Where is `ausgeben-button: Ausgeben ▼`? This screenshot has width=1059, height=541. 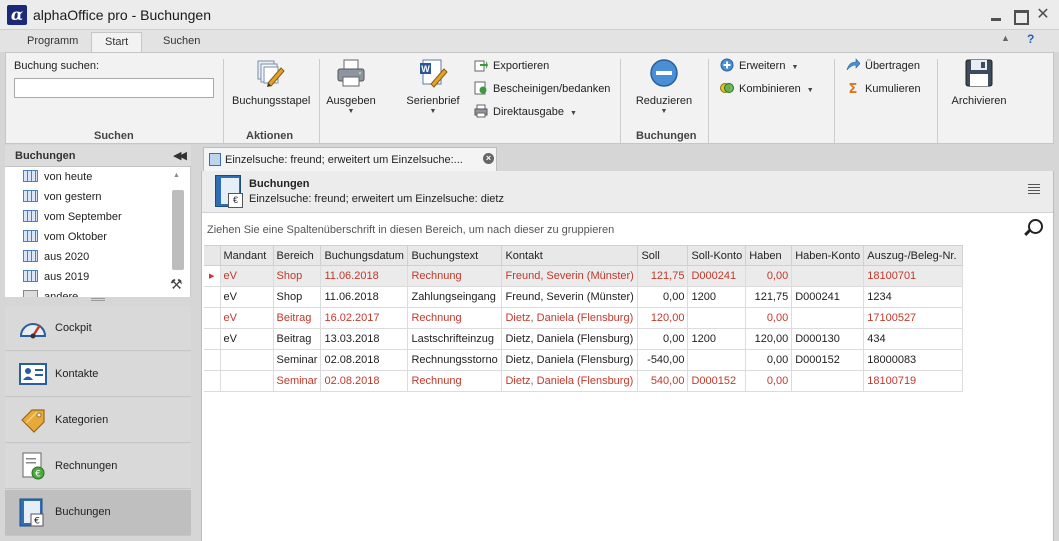
ausgeben-button: Ausgeben ▼ is located at coordinates (351, 86).